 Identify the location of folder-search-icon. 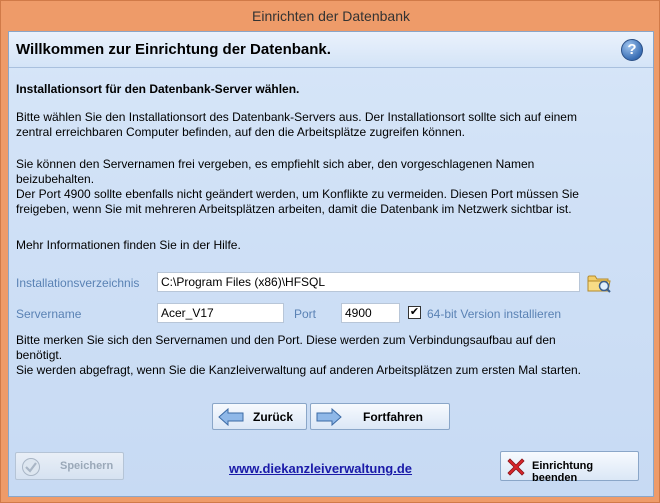
(599, 284).